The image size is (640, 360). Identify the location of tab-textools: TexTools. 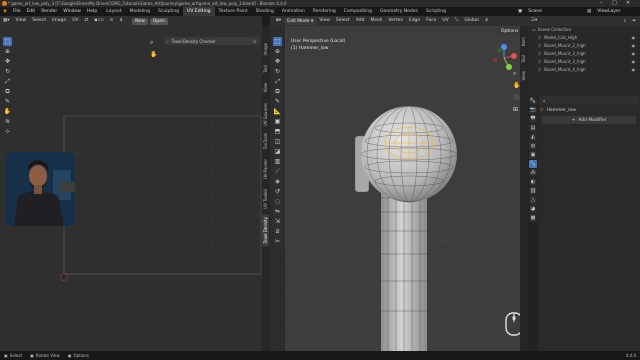
(265, 141).